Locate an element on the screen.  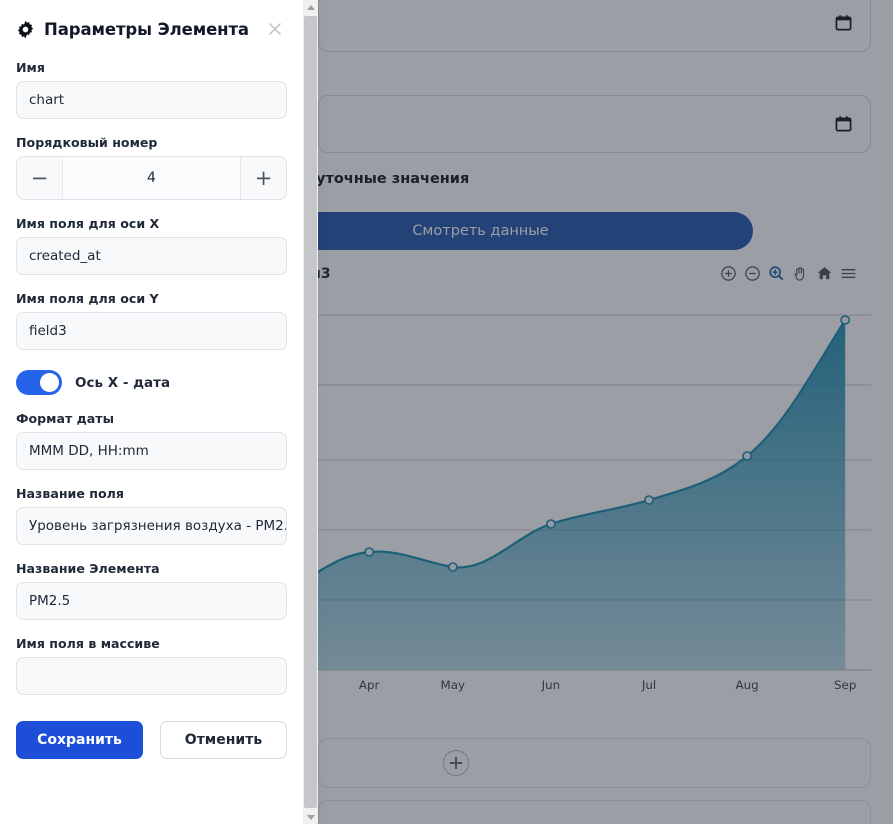
x-axis-is-date-row: Ось X - дата is located at coordinates (151, 382).